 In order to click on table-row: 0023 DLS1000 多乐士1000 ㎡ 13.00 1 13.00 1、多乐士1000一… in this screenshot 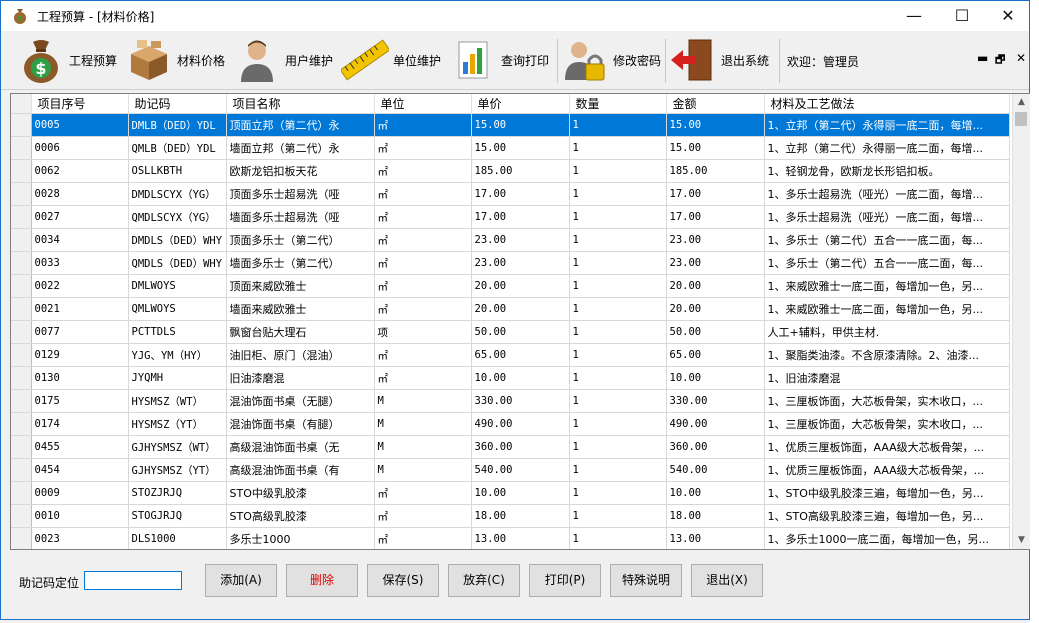, I will do `click(510, 538)`.